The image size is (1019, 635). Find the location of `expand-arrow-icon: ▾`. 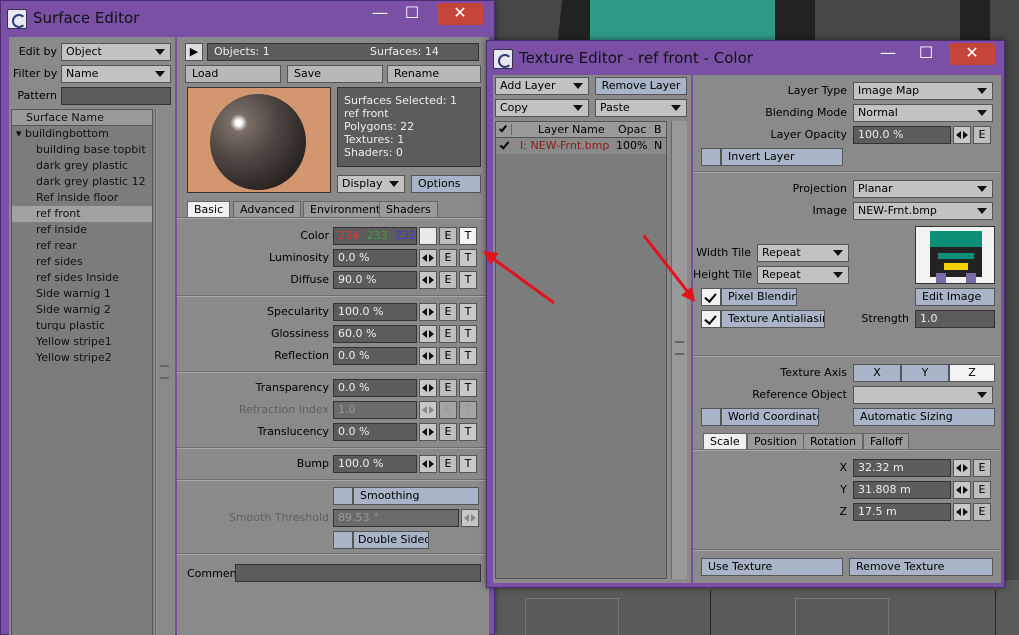

expand-arrow-icon: ▾ is located at coordinates (20, 133).